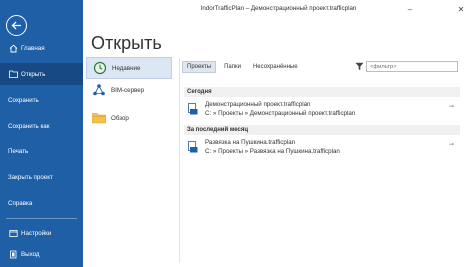 Image resolution: width=474 pixels, height=267 pixels. Describe the element at coordinates (100, 68) in the screenshot. I see `clock-icon` at that location.